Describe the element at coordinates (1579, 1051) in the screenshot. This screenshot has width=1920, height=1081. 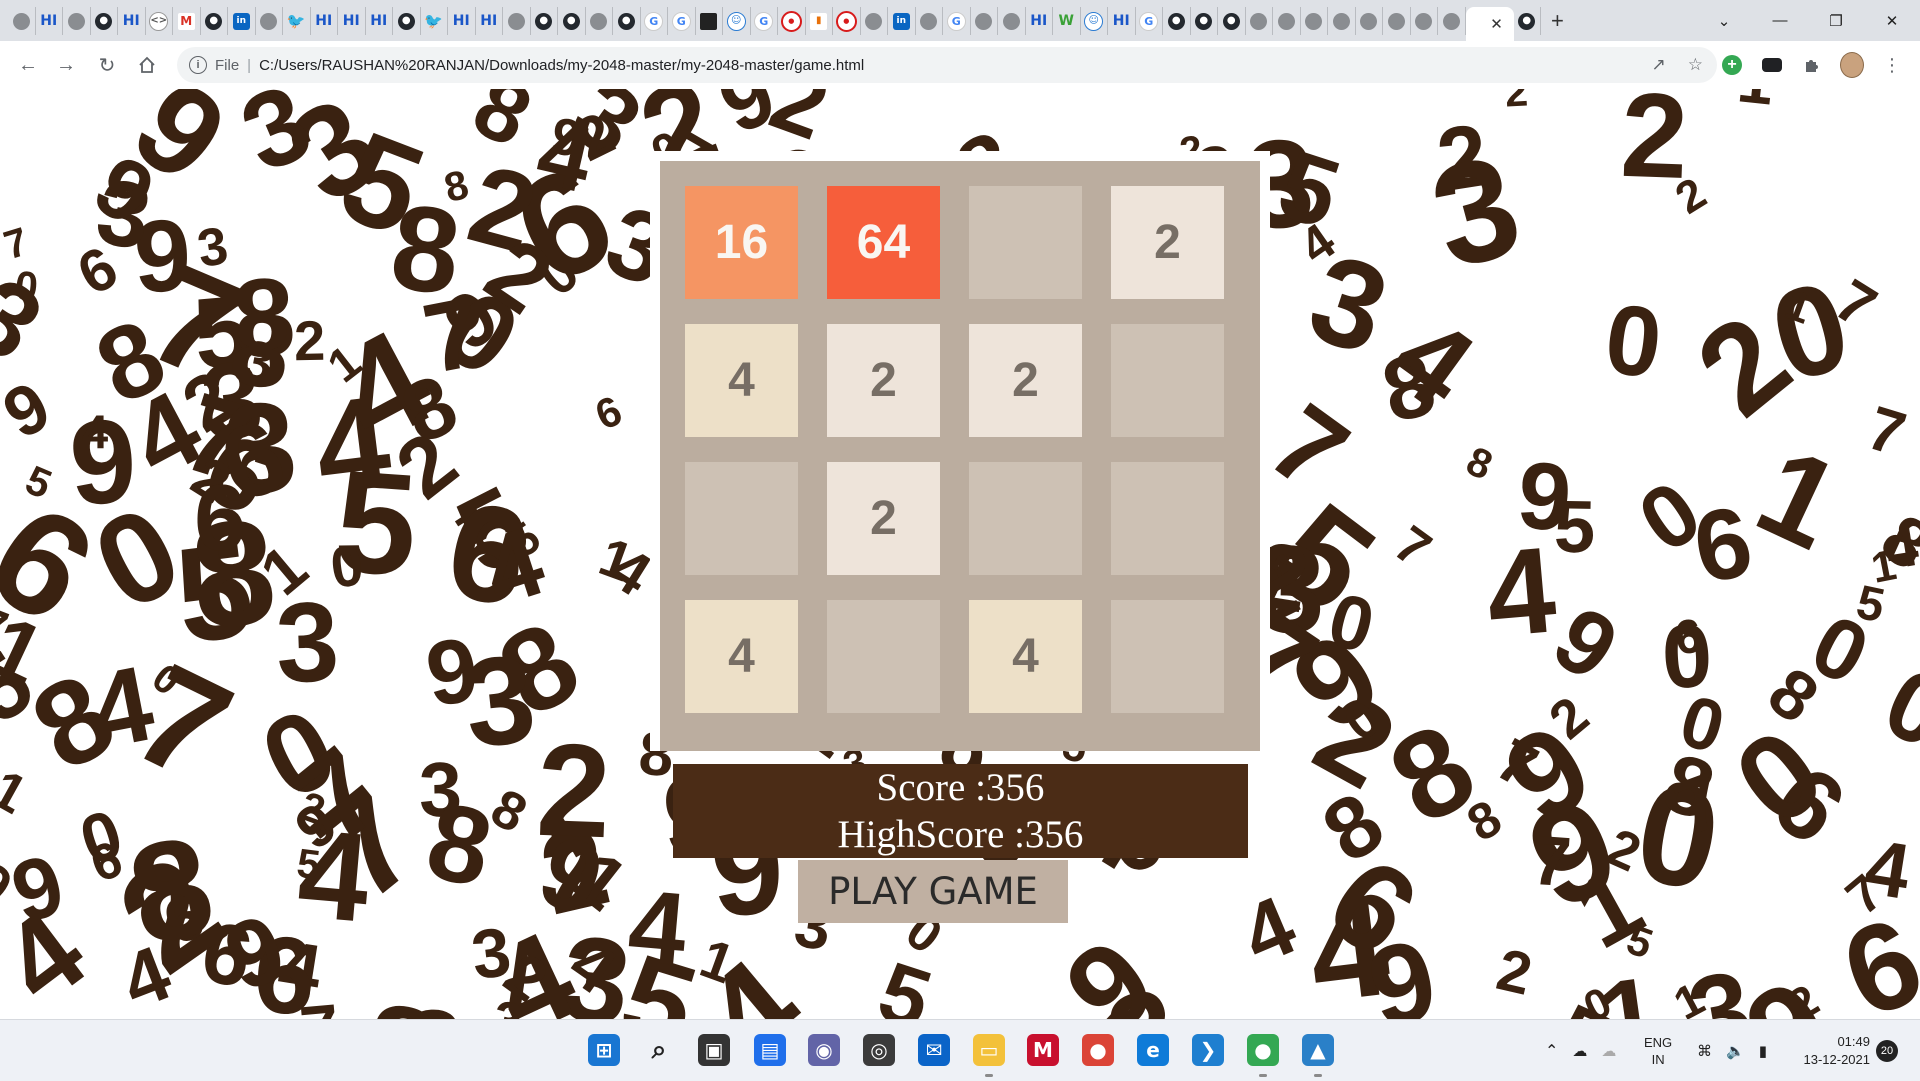
I see `cloud-icon: ☁` at that location.